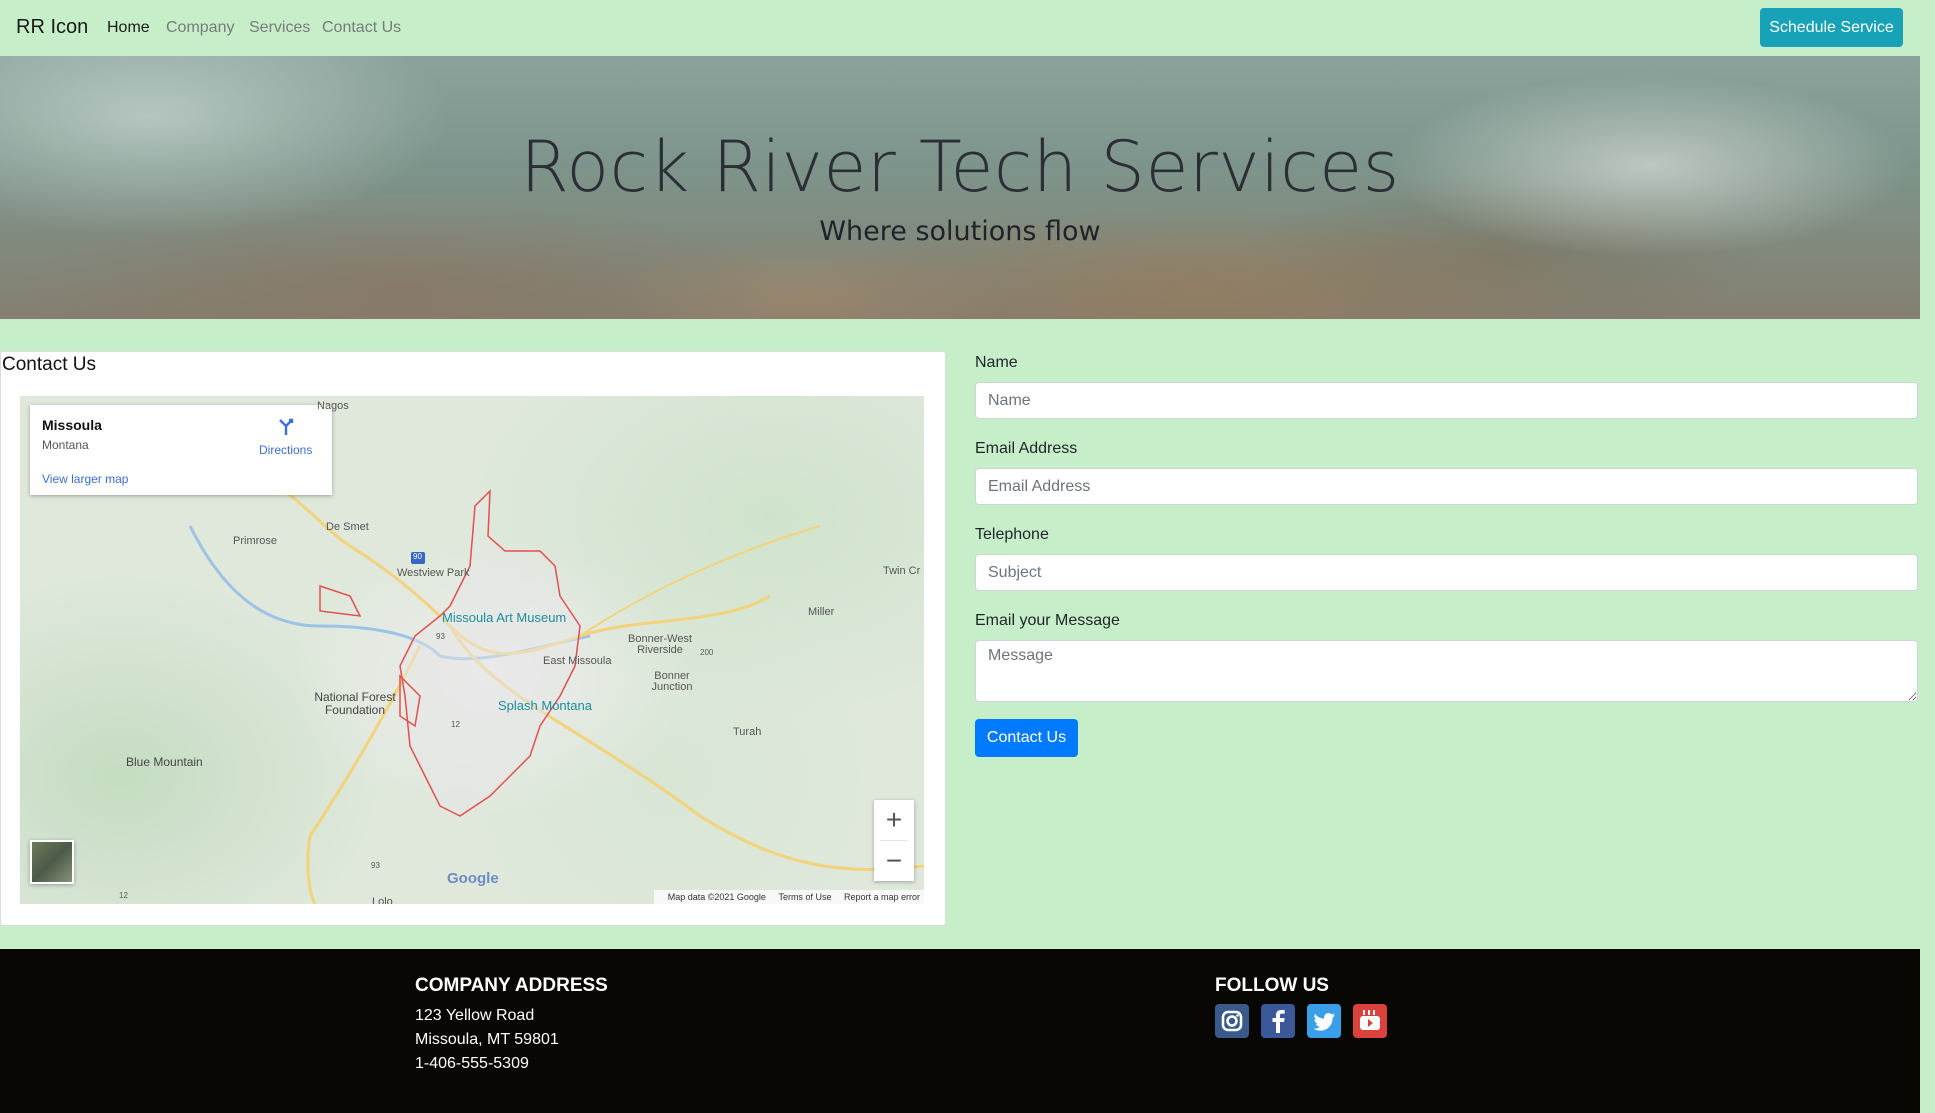  What do you see at coordinates (1446, 400) in the screenshot?
I see `name-input` at bounding box center [1446, 400].